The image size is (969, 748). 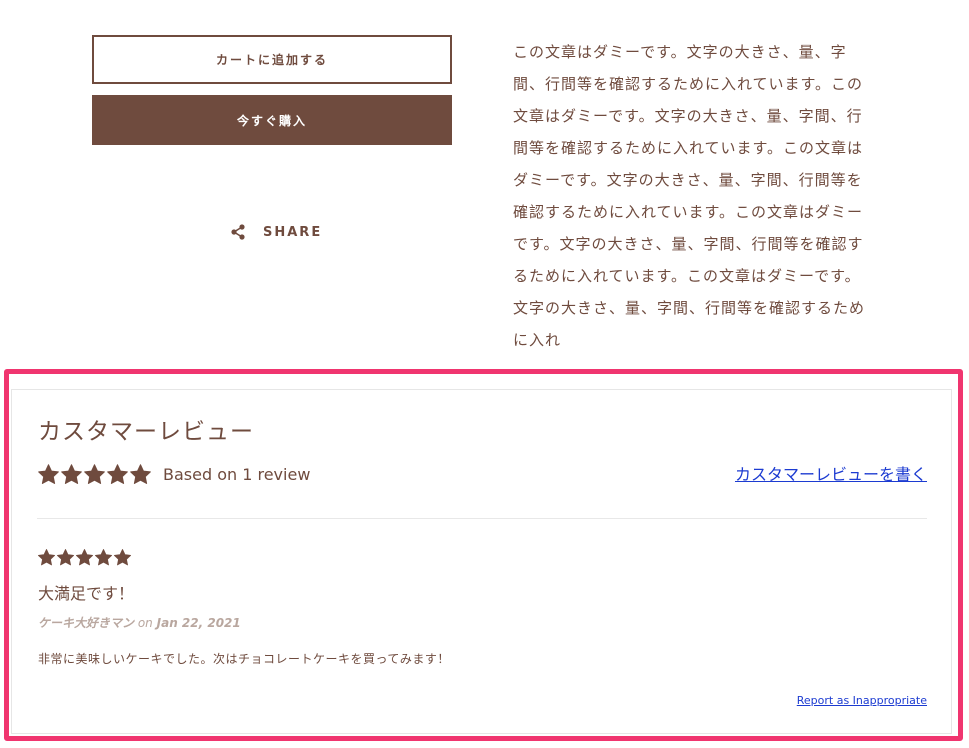 I want to click on summary-star-rating, so click(x=94, y=474).